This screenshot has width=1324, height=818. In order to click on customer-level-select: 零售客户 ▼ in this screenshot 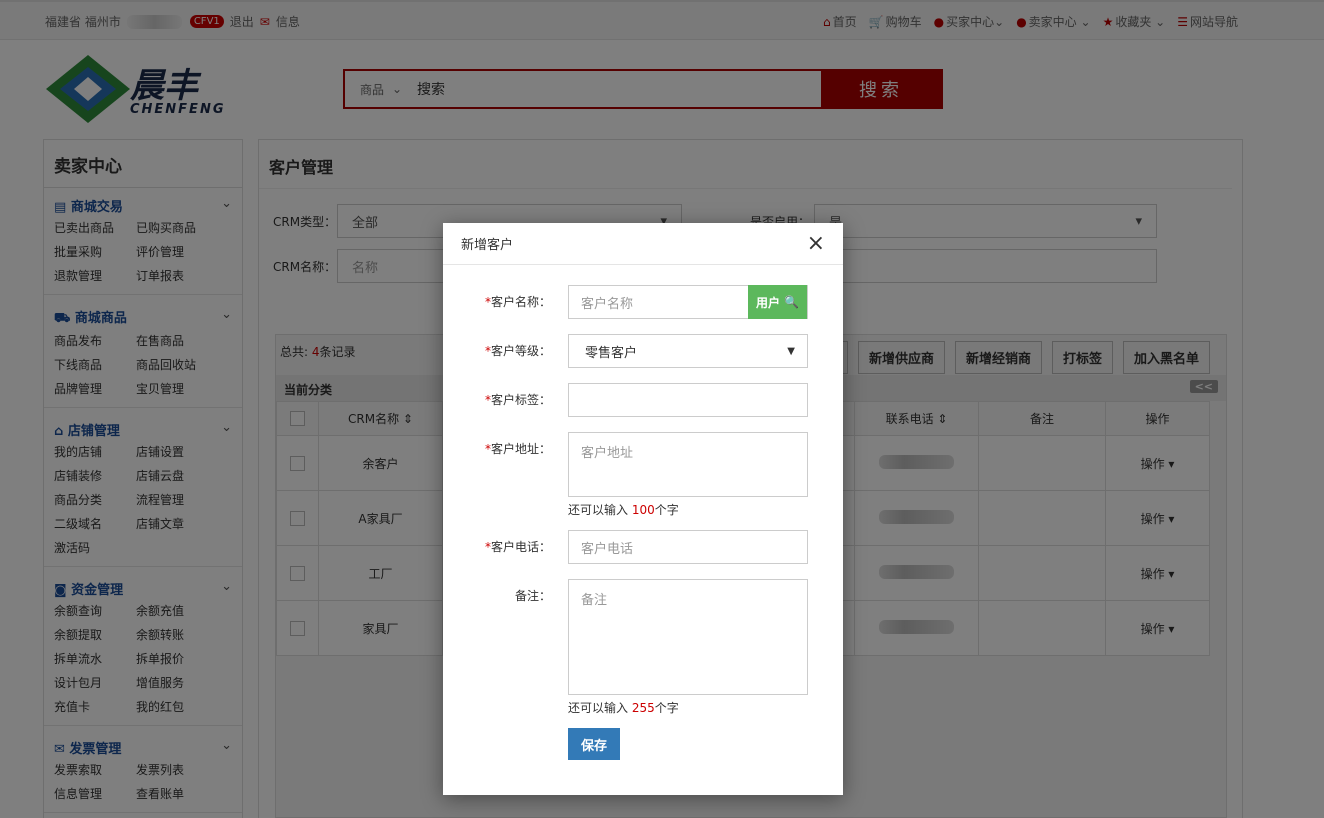, I will do `click(688, 351)`.